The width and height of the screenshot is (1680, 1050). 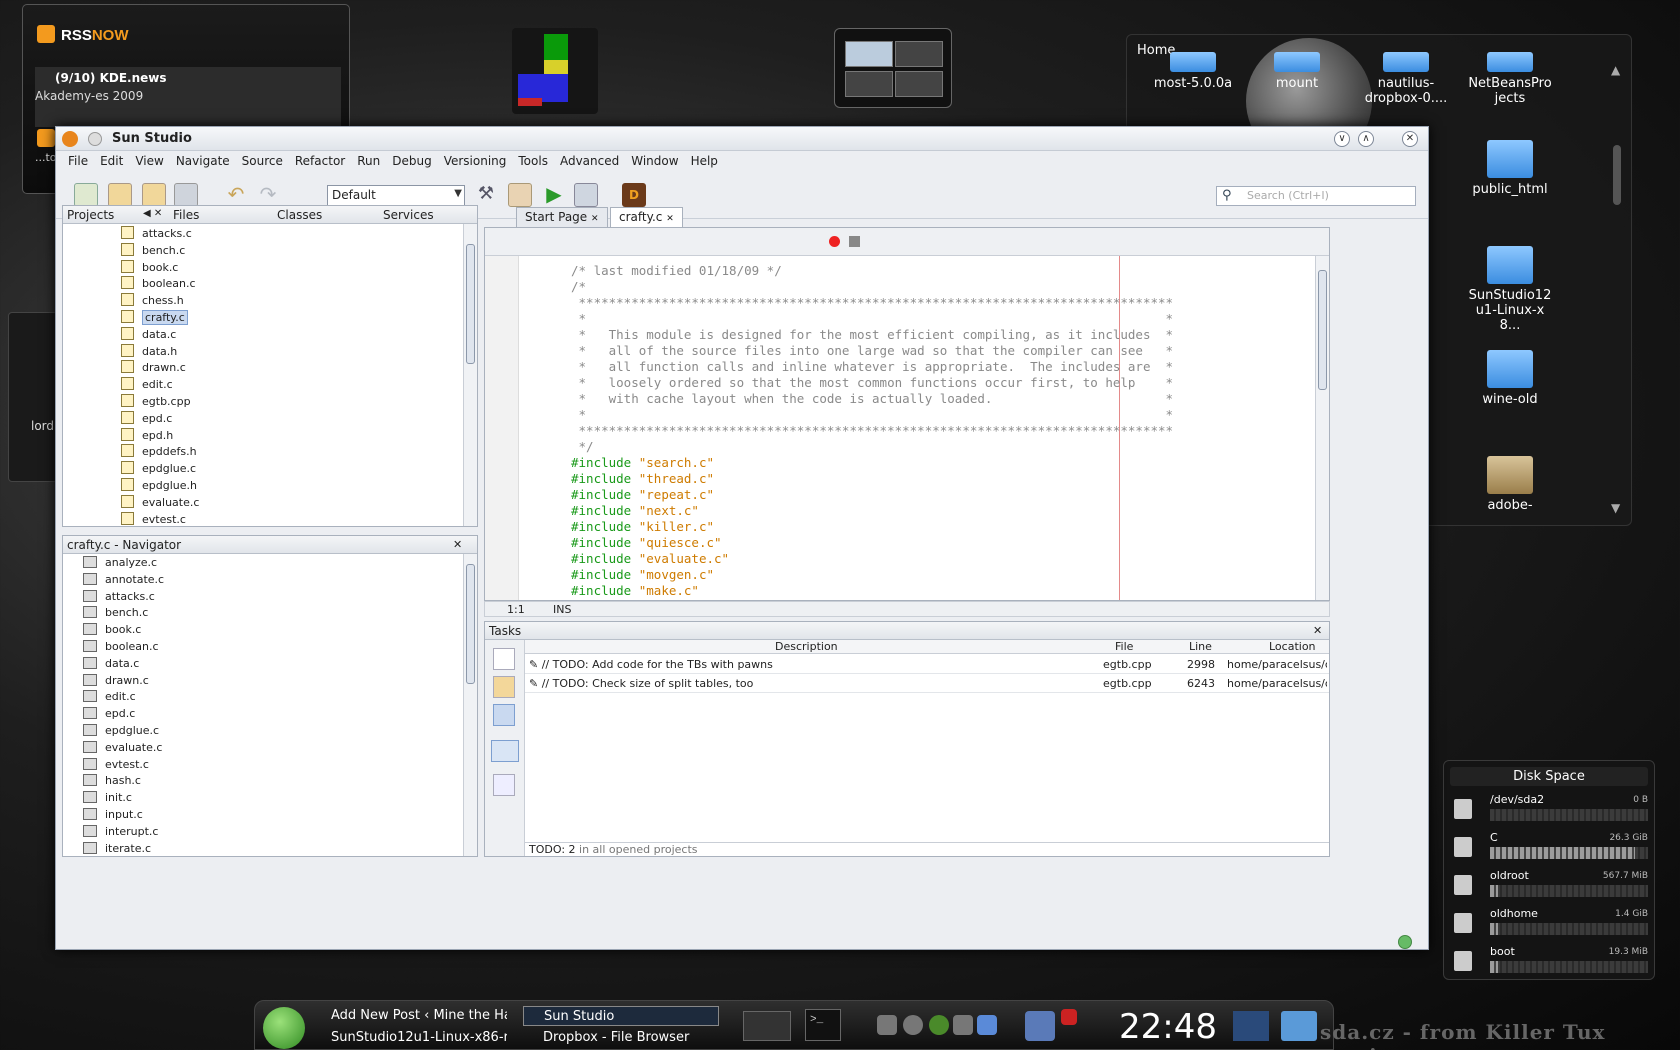 I want to click on file-adobe: adobe-, so click(x=1510, y=484).